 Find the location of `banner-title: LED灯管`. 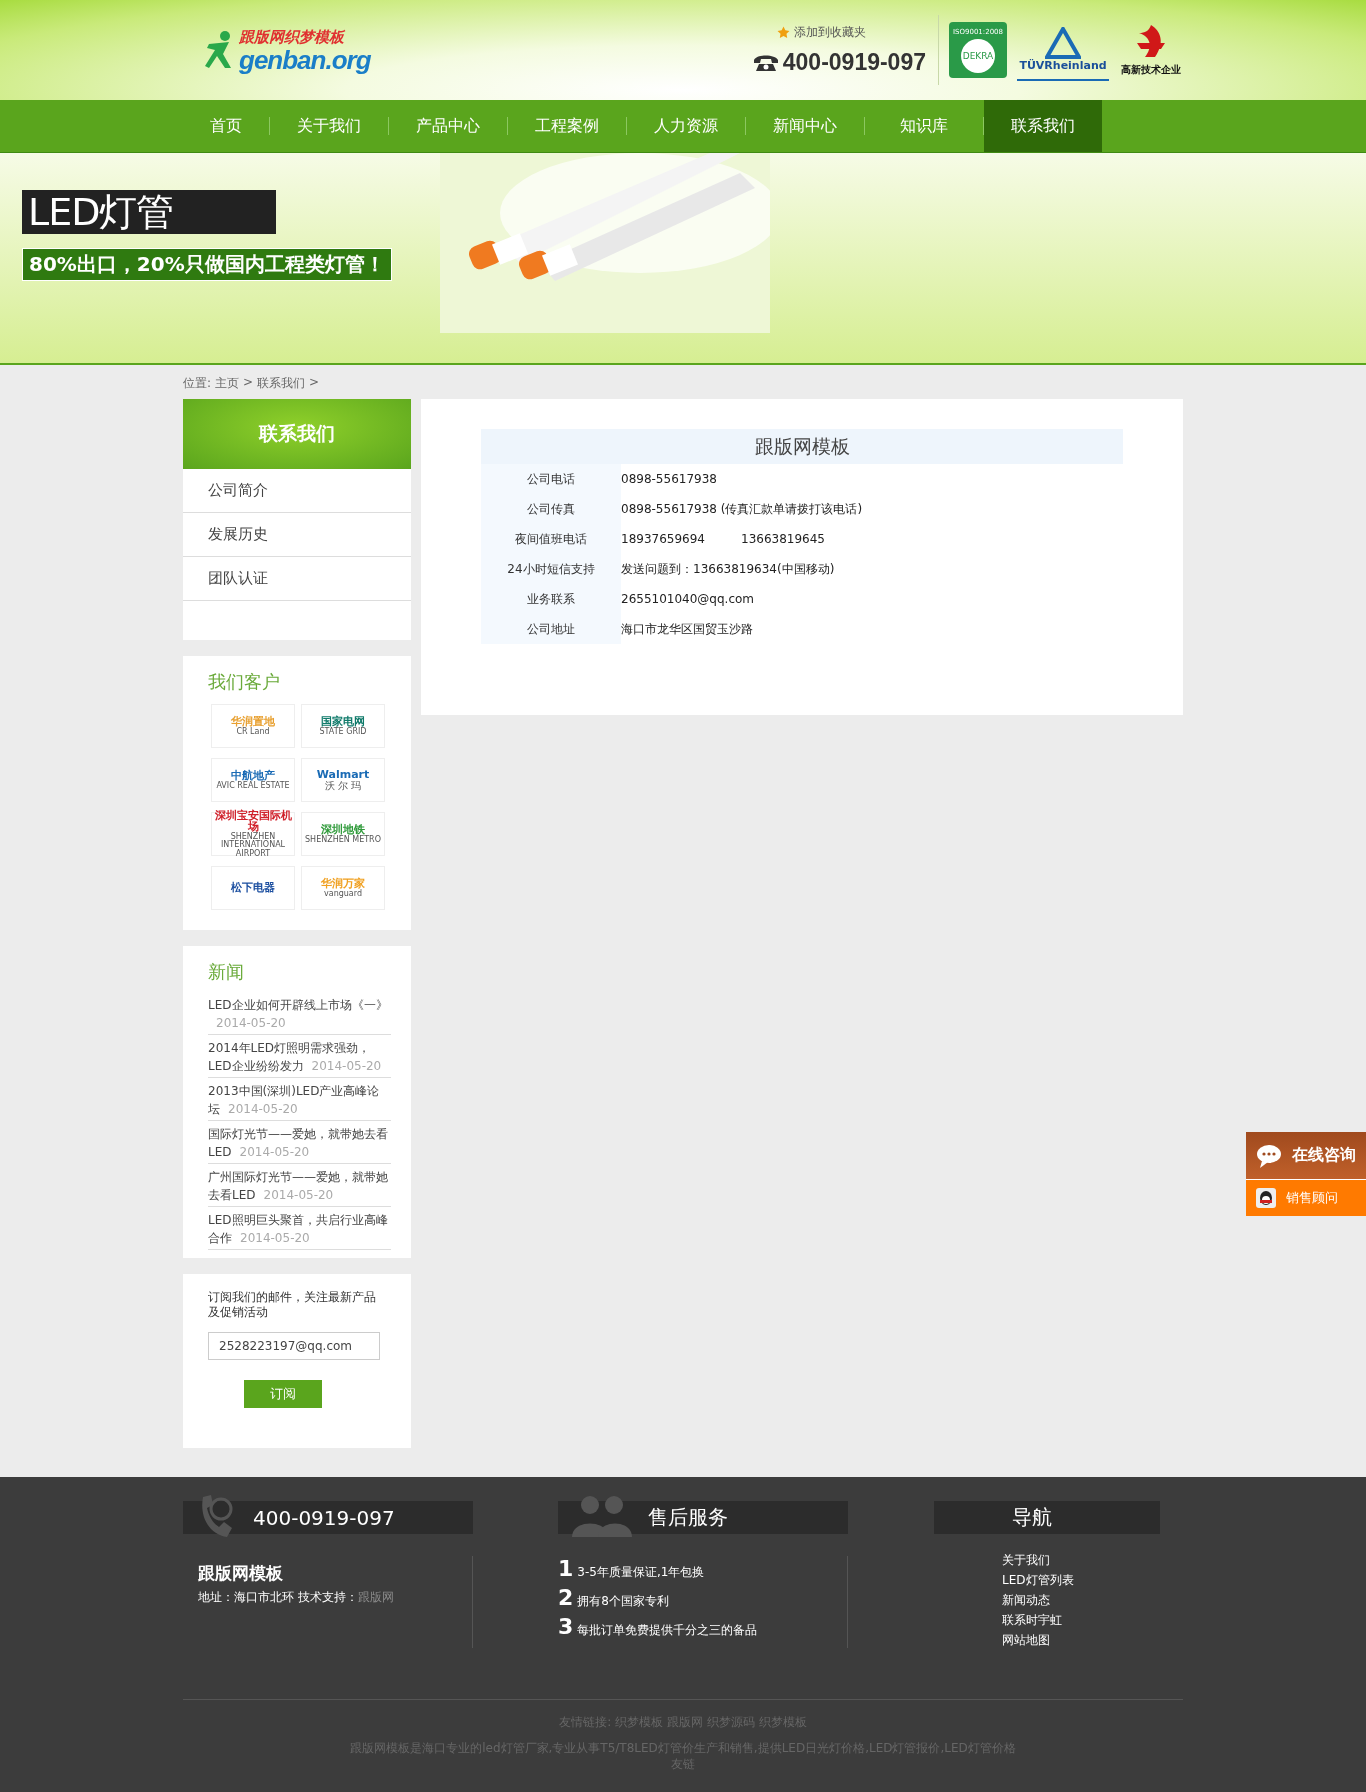

banner-title: LED灯管 is located at coordinates (149, 212).